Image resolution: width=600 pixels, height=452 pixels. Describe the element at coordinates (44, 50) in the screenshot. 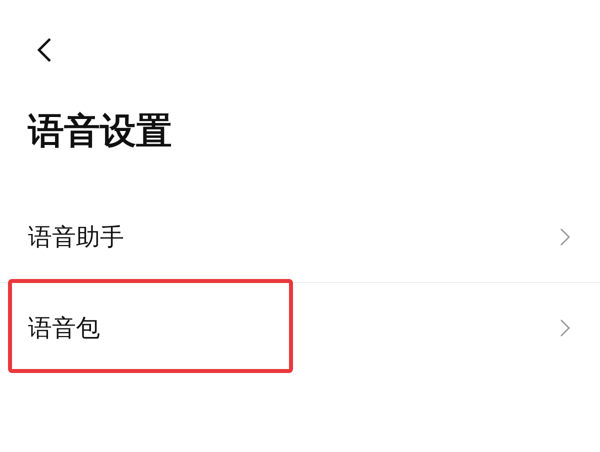

I see `back-icon` at that location.